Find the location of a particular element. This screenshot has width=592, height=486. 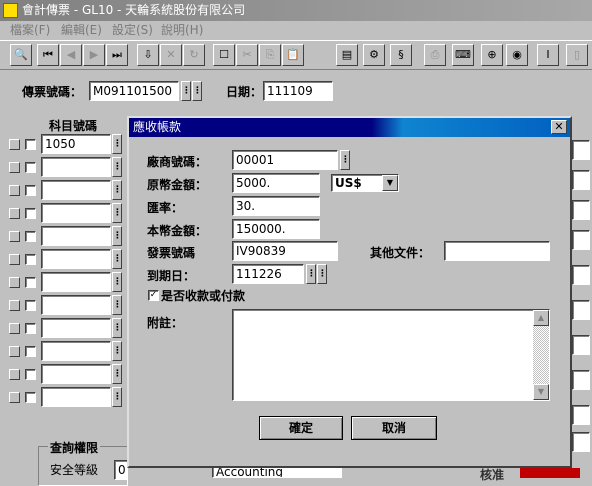

prev-record-button: ◀ is located at coordinates (71, 55).